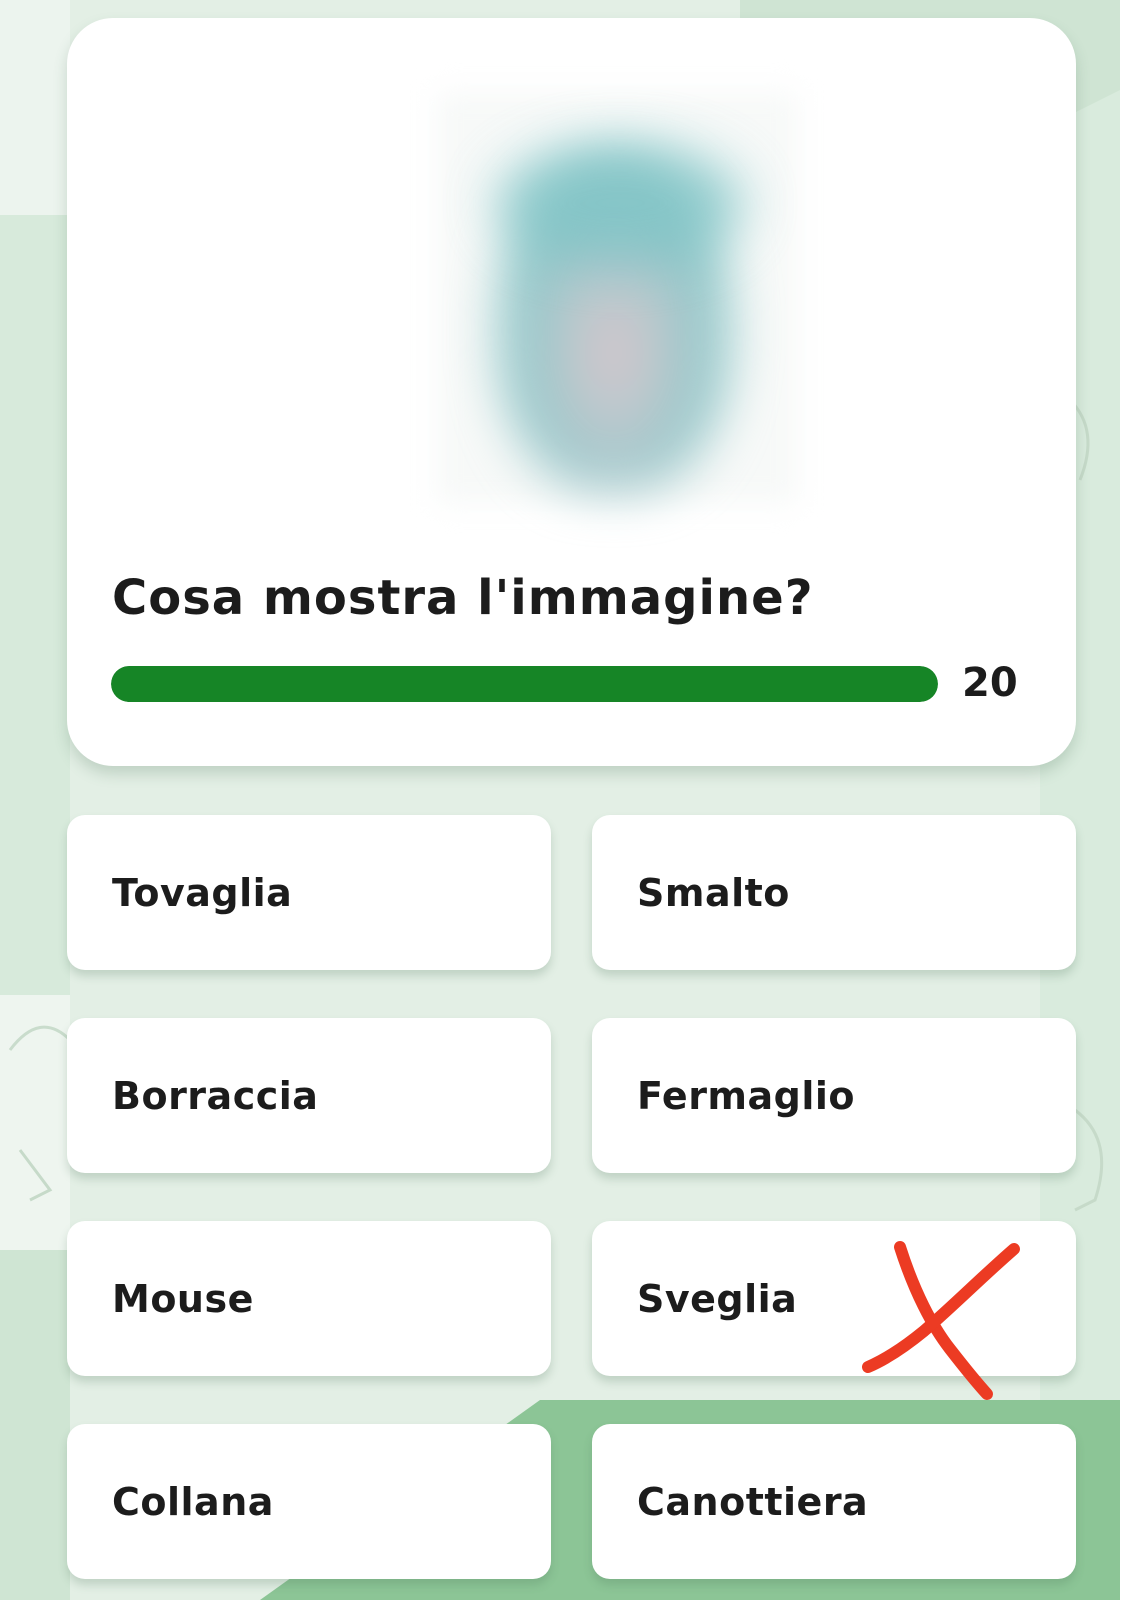 The width and height of the screenshot is (1144, 1600). I want to click on timer-bar-fill, so click(524, 684).